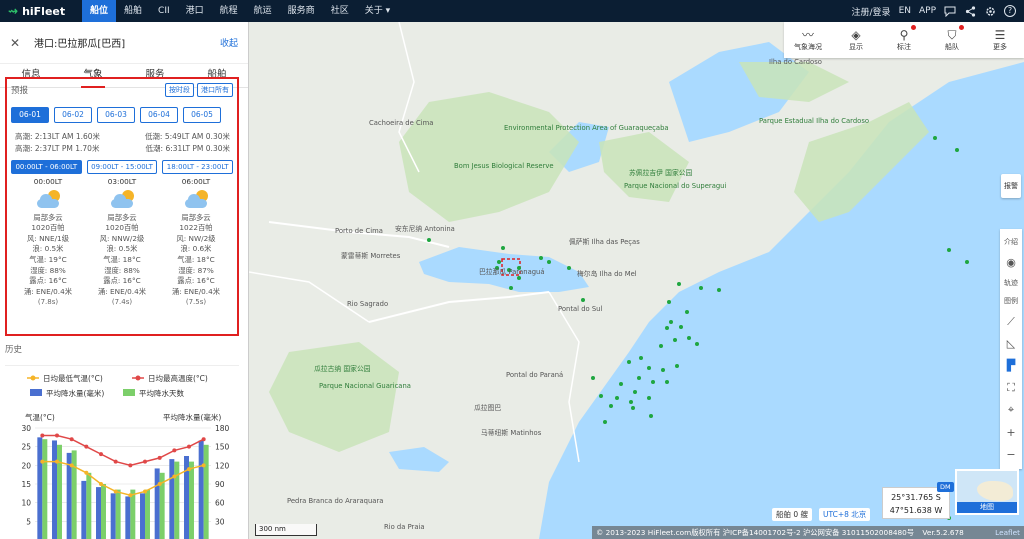  I want to click on park-area, so click(489, 157).